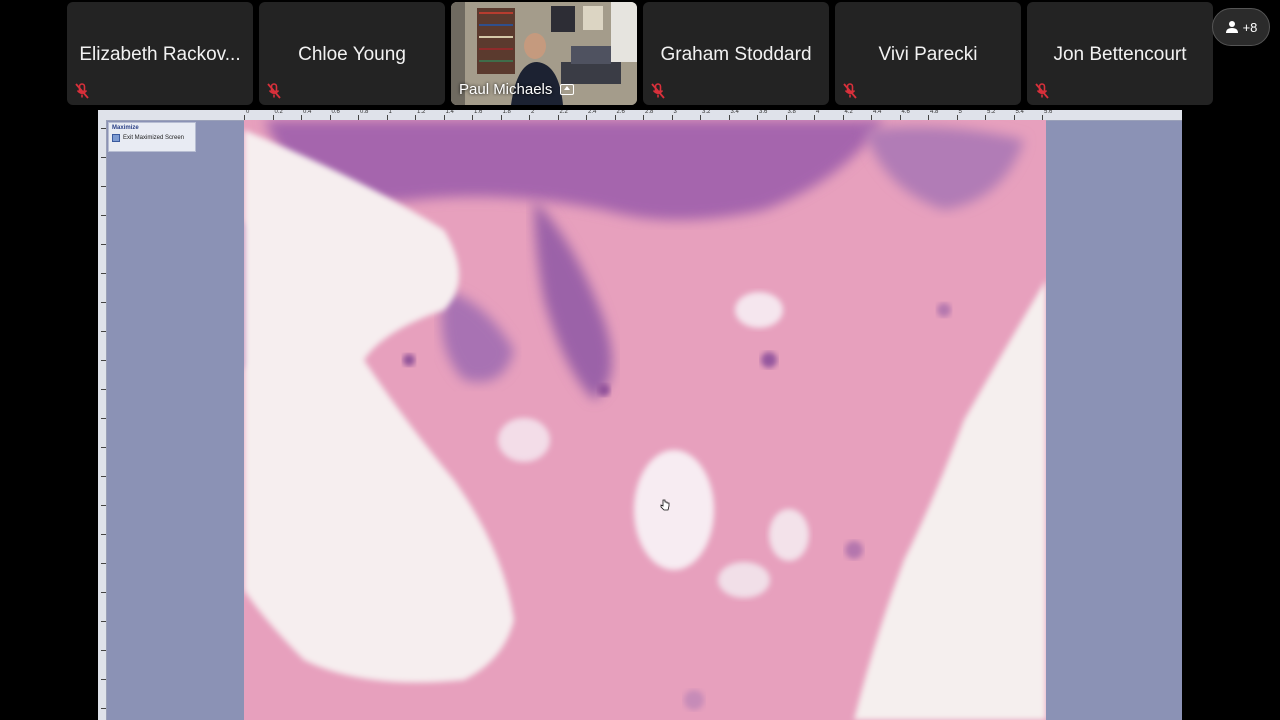 The width and height of the screenshot is (1280, 720). I want to click on participant-name: Paul Michaels, so click(506, 89).